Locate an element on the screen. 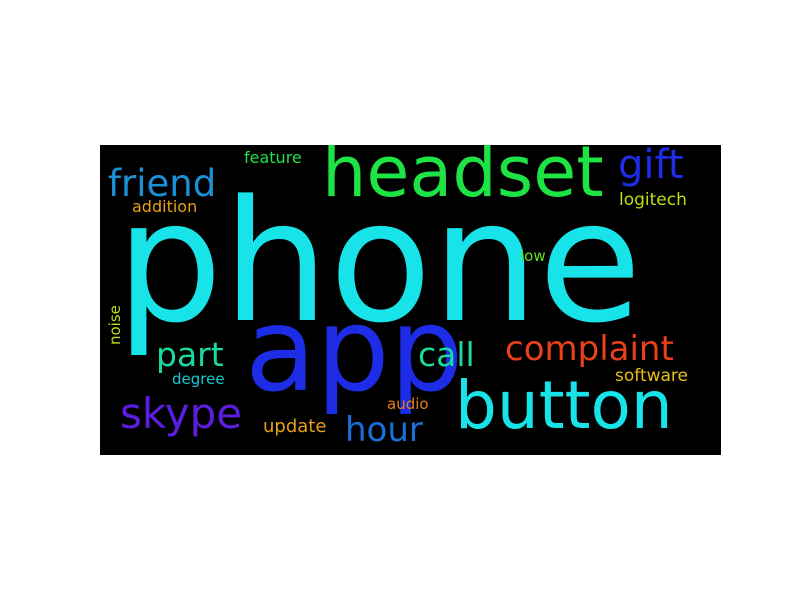 The image size is (800, 600). word-part: part is located at coordinates (190, 354).